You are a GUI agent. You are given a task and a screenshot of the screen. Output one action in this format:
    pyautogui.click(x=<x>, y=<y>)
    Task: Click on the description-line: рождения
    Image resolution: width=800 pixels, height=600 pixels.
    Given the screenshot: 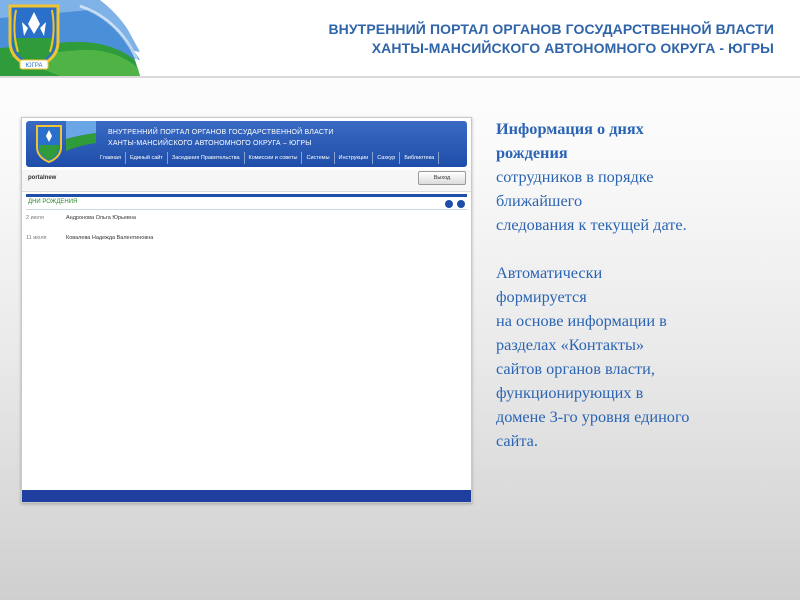 What is the action you would take?
    pyautogui.click(x=532, y=152)
    